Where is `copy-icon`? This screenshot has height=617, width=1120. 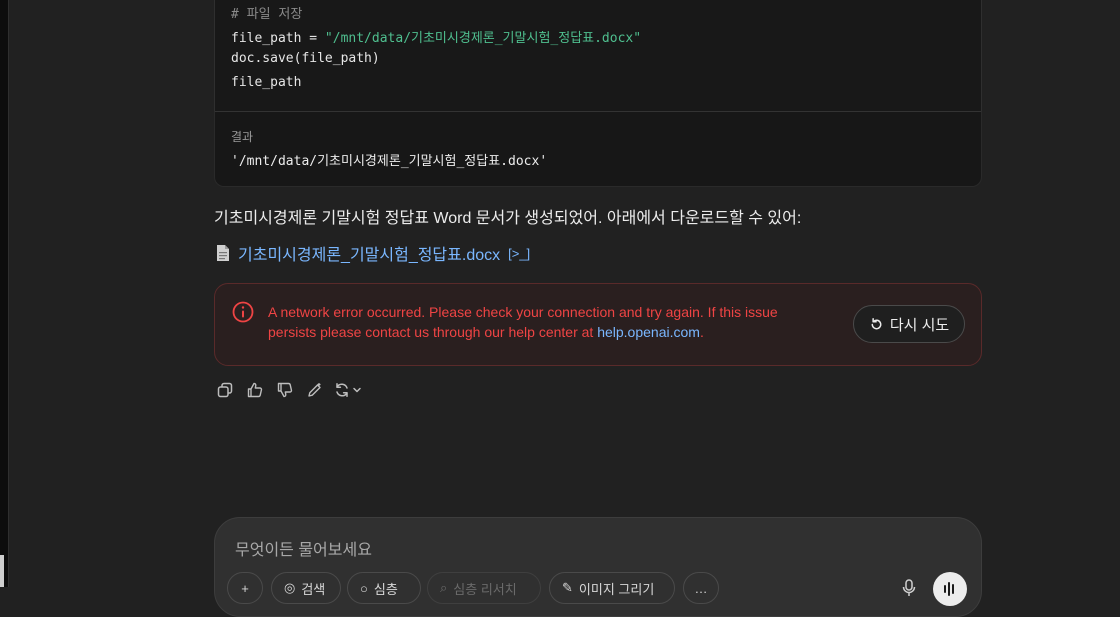
copy-icon is located at coordinates (225, 390).